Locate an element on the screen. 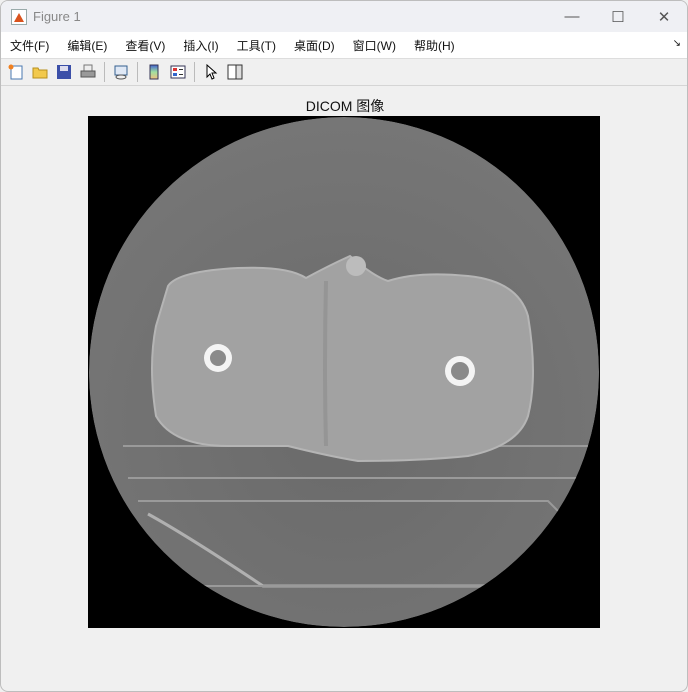 The width and height of the screenshot is (688, 692). save-icon is located at coordinates (64, 72).